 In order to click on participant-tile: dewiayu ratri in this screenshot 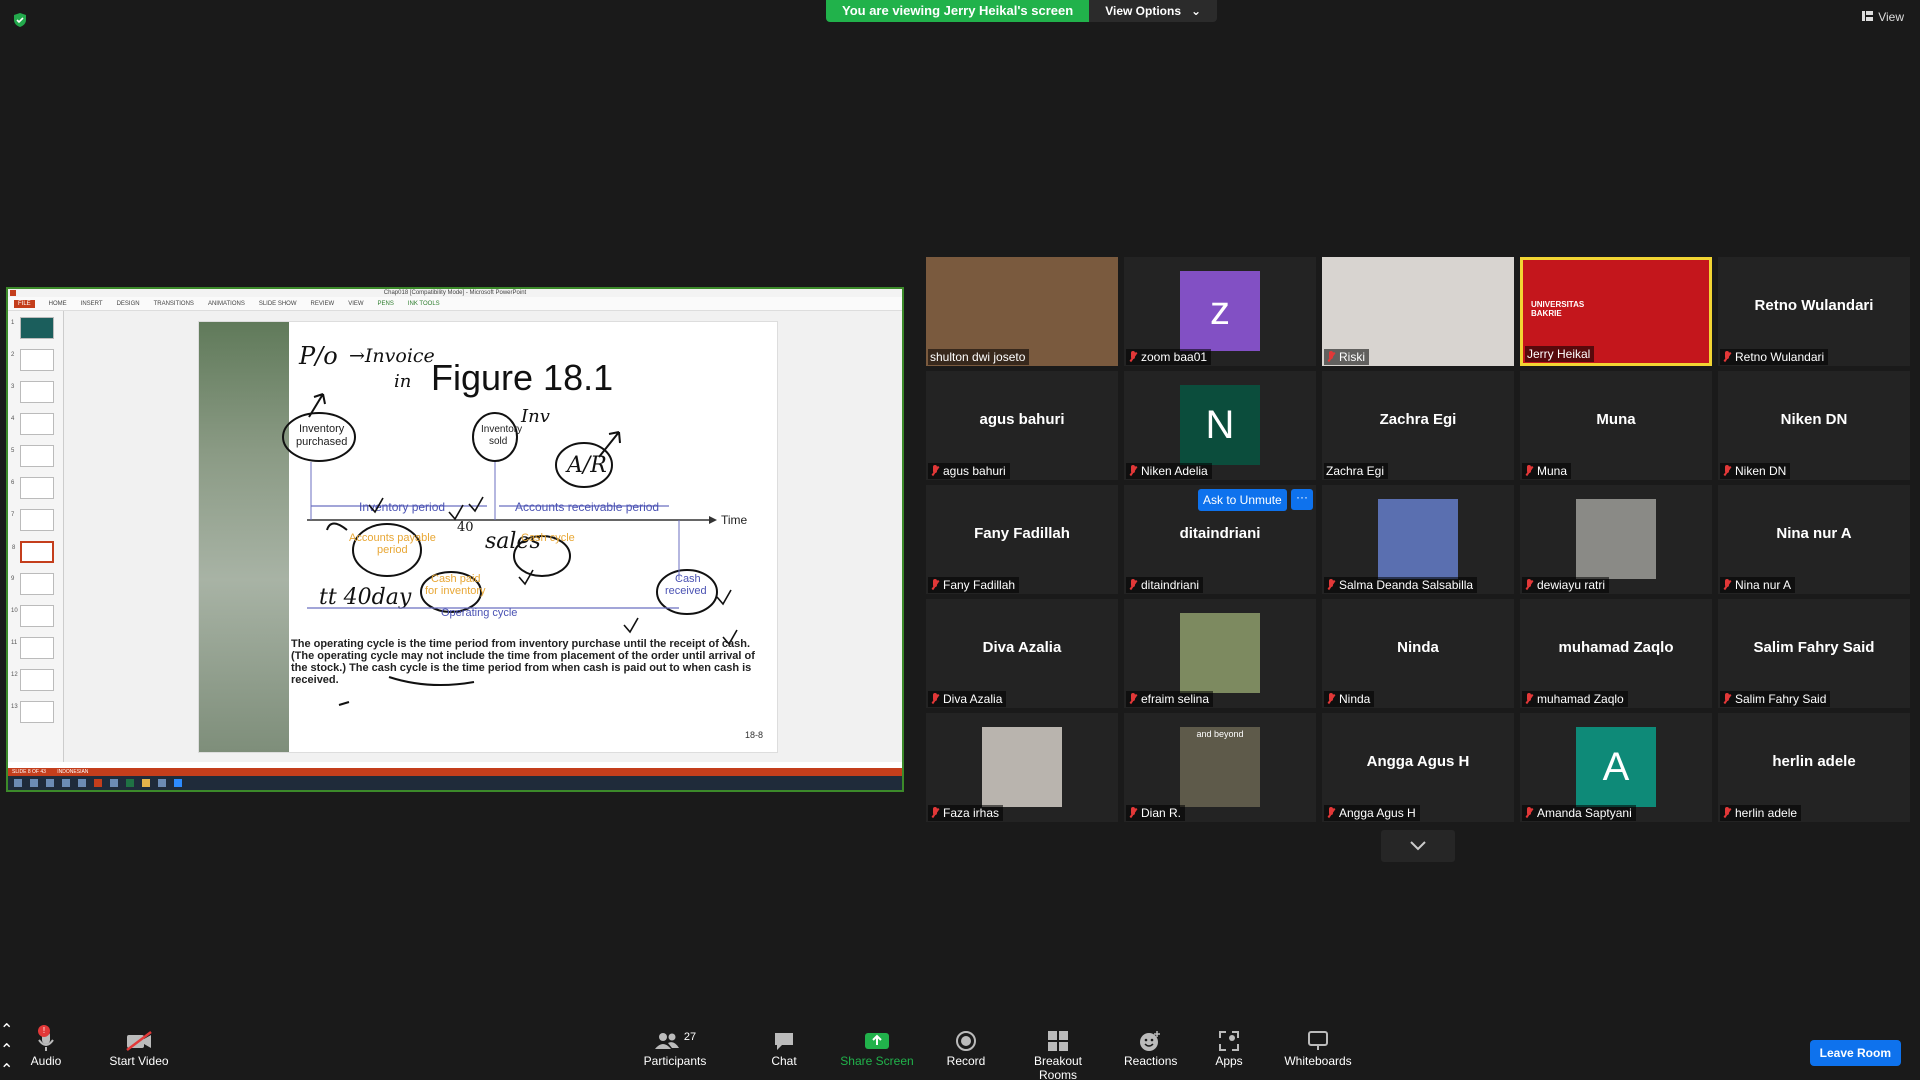, I will do `click(1616, 539)`.